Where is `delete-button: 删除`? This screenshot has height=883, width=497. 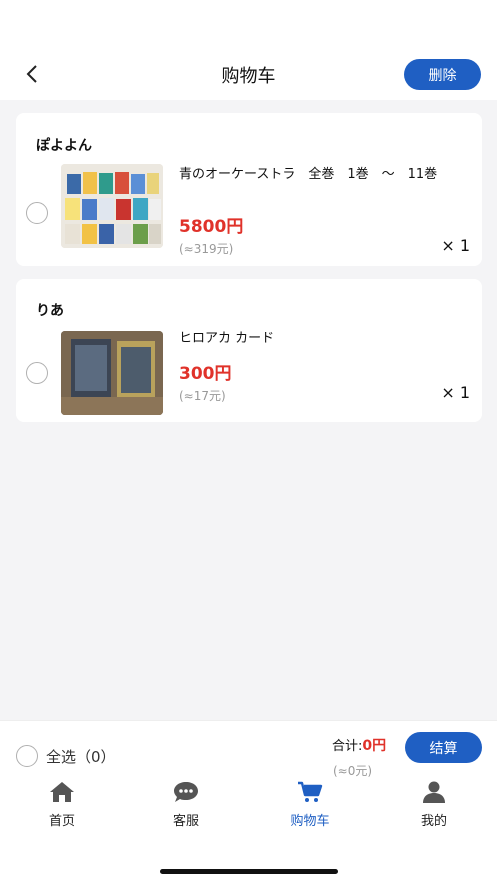
delete-button: 删除 is located at coordinates (442, 74).